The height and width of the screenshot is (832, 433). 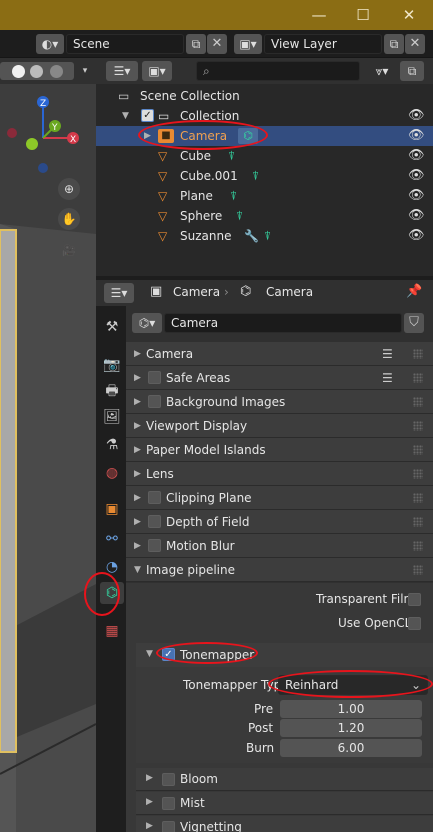 What do you see at coordinates (414, 291) in the screenshot?
I see `pin-icon: 📌` at bounding box center [414, 291].